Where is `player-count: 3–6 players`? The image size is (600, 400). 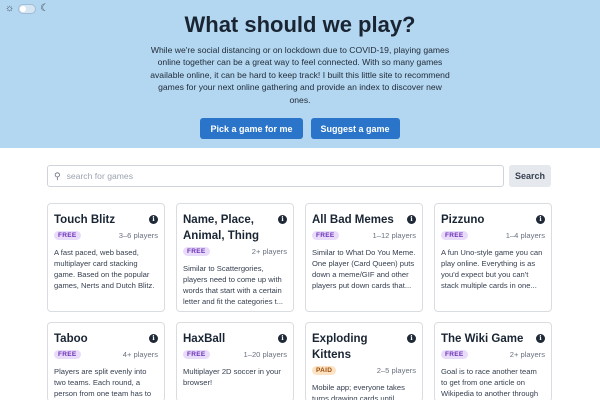 player-count: 3–6 players is located at coordinates (138, 235).